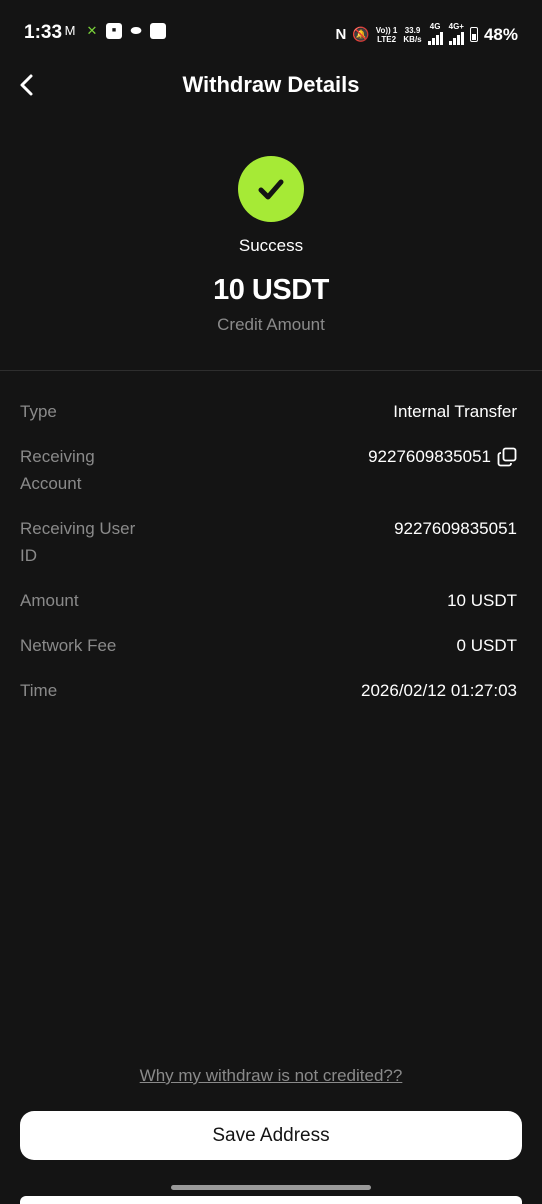 The height and width of the screenshot is (1204, 542). What do you see at coordinates (43, 32) in the screenshot?
I see `status-time: 1:33` at bounding box center [43, 32].